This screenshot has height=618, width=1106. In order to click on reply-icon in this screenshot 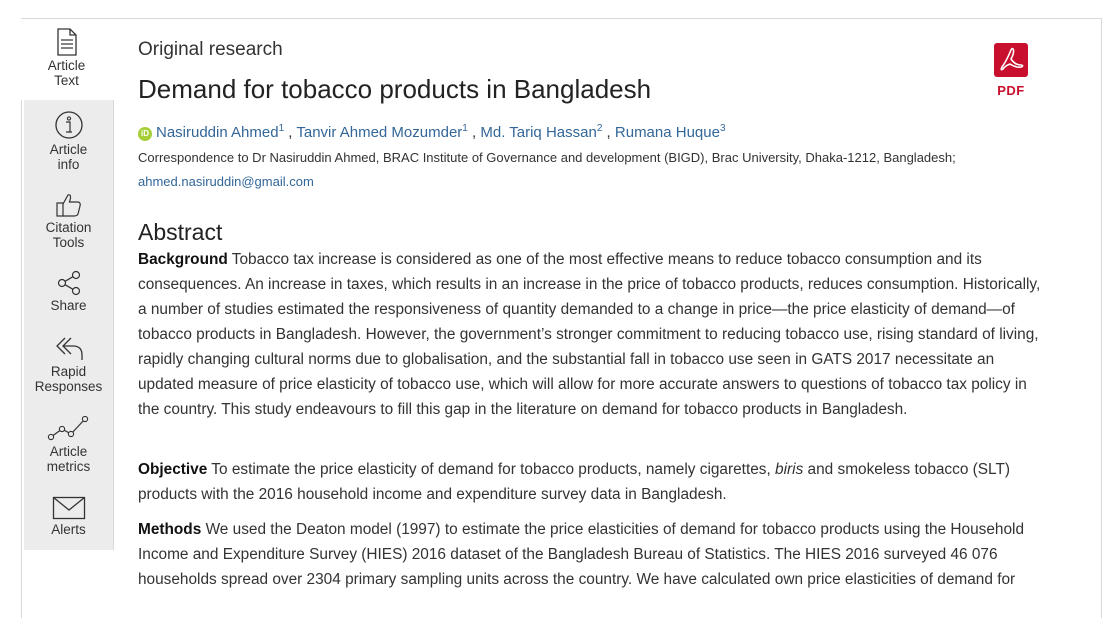, I will do `click(69, 348)`.